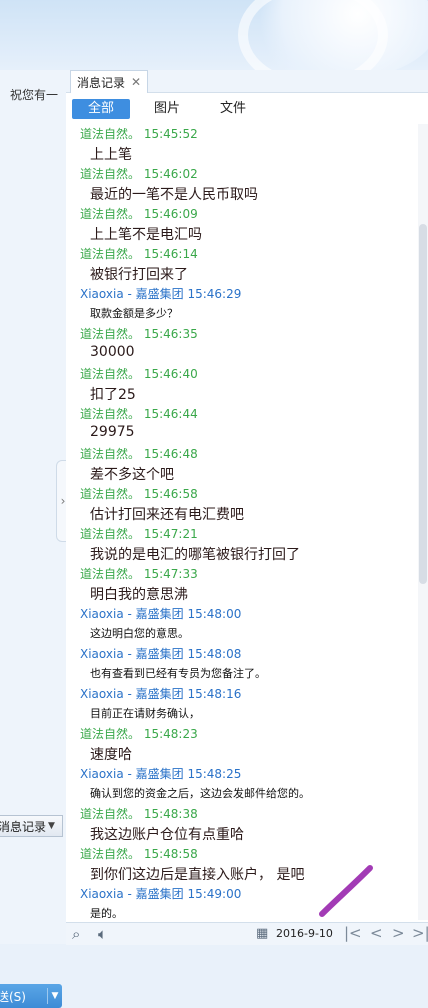 This screenshot has height=1008, width=428. I want to click on first-page-icon: |<, so click(353, 933).